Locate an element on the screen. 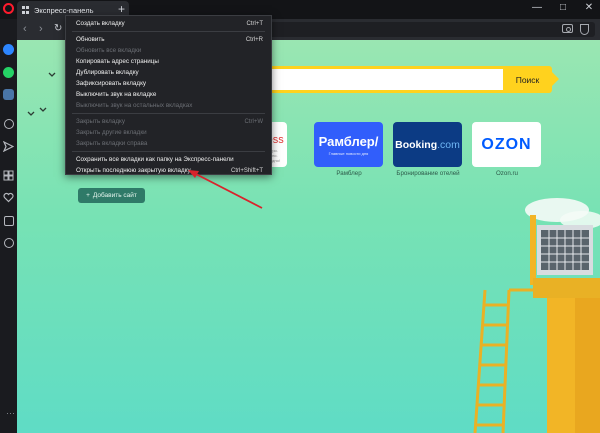  add-site-button: + Добавить сайт is located at coordinates (111, 195).